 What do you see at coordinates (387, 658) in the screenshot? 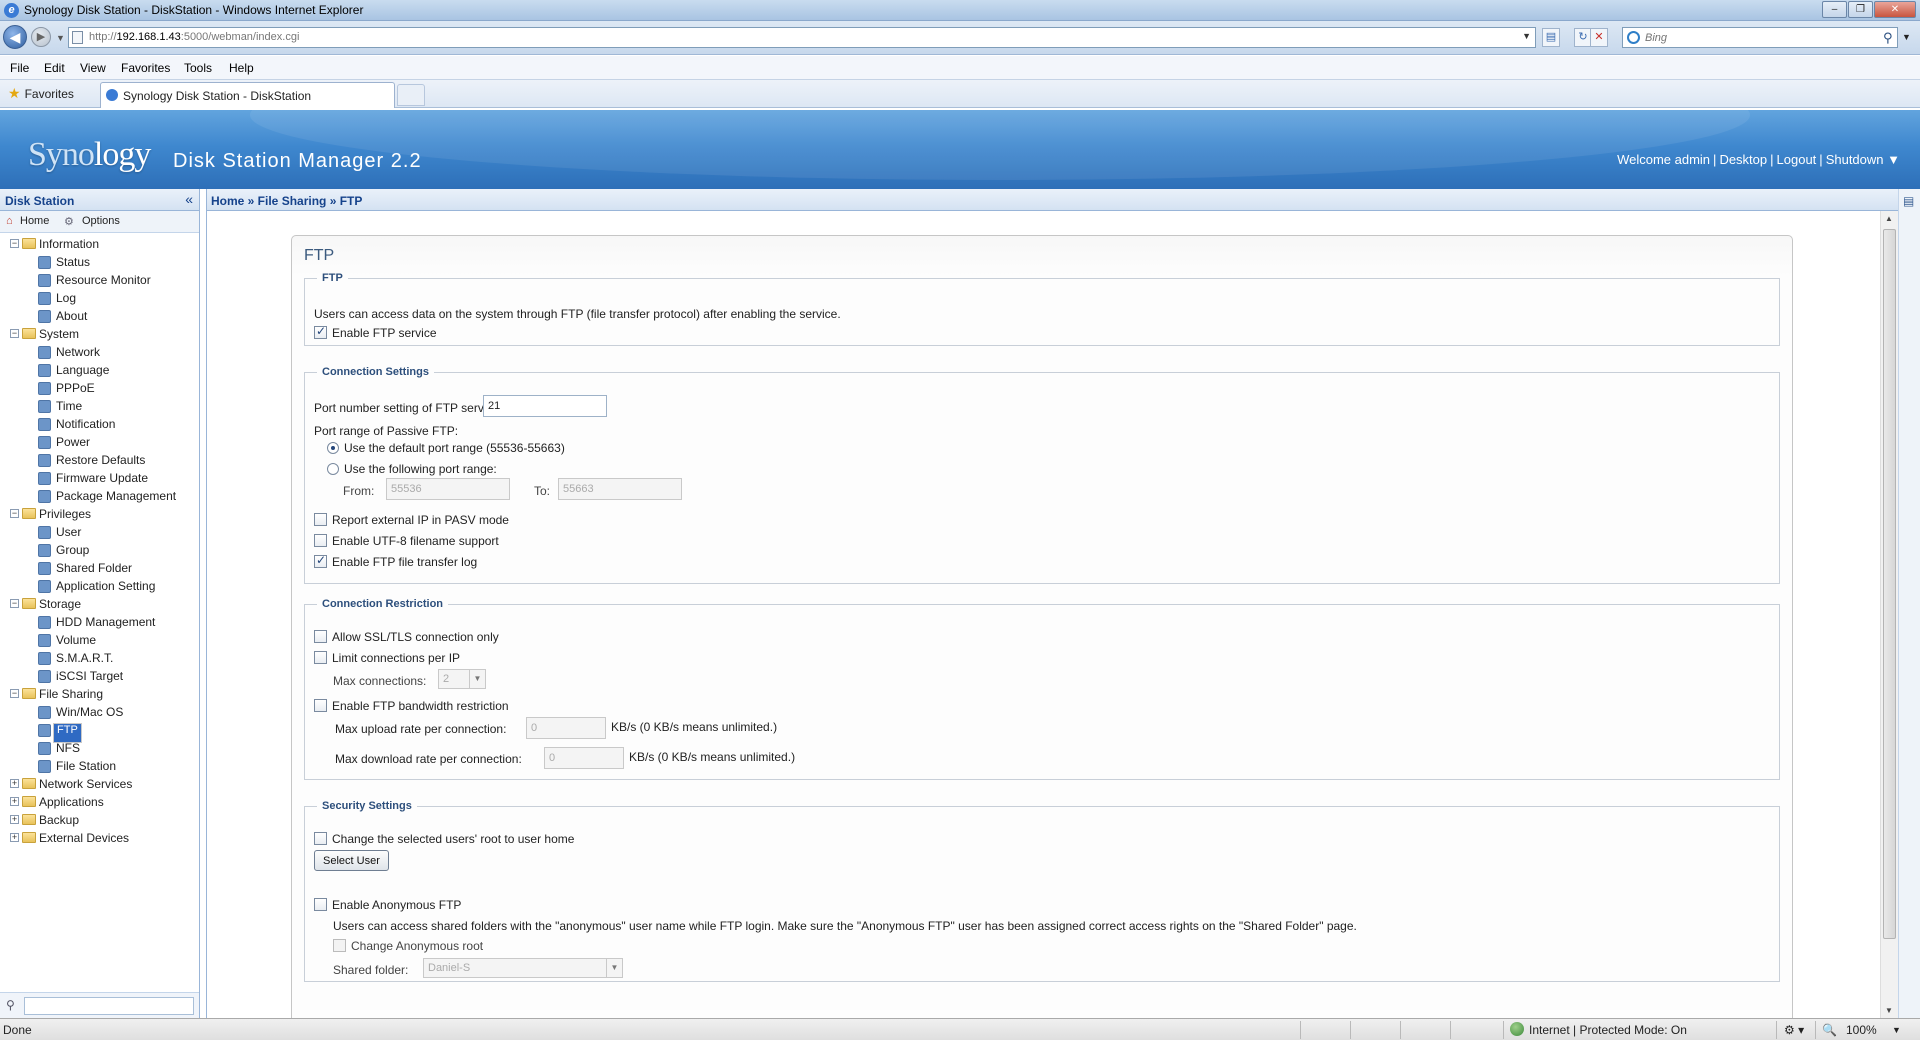
I see `limit-connections-option: Limit connections per IP` at bounding box center [387, 658].